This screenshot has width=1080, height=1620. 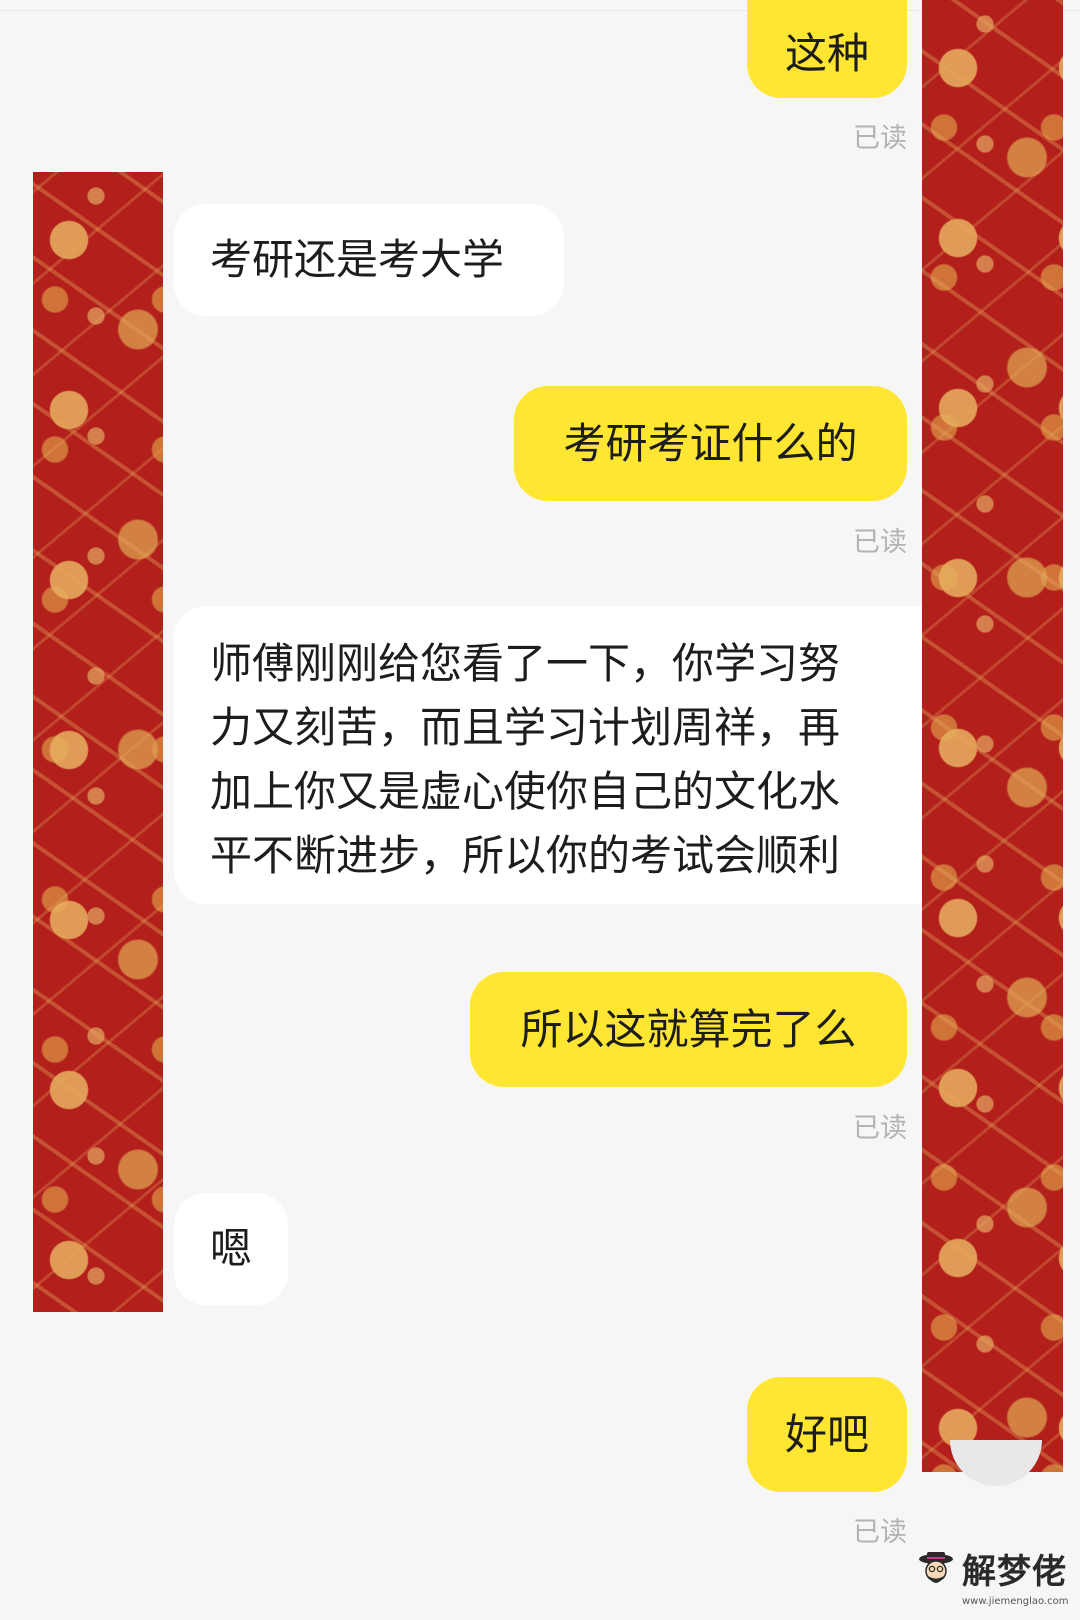 What do you see at coordinates (992, 736) in the screenshot?
I see `decorative-brocade-right` at bounding box center [992, 736].